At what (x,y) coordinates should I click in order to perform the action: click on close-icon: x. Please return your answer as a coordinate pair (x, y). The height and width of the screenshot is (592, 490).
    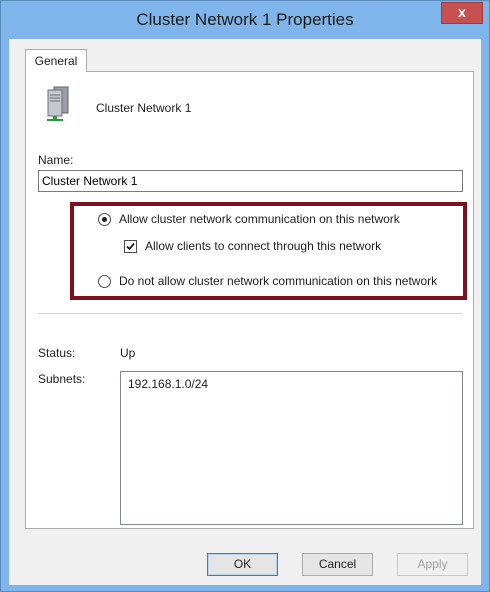
    Looking at the image, I should click on (462, 12).